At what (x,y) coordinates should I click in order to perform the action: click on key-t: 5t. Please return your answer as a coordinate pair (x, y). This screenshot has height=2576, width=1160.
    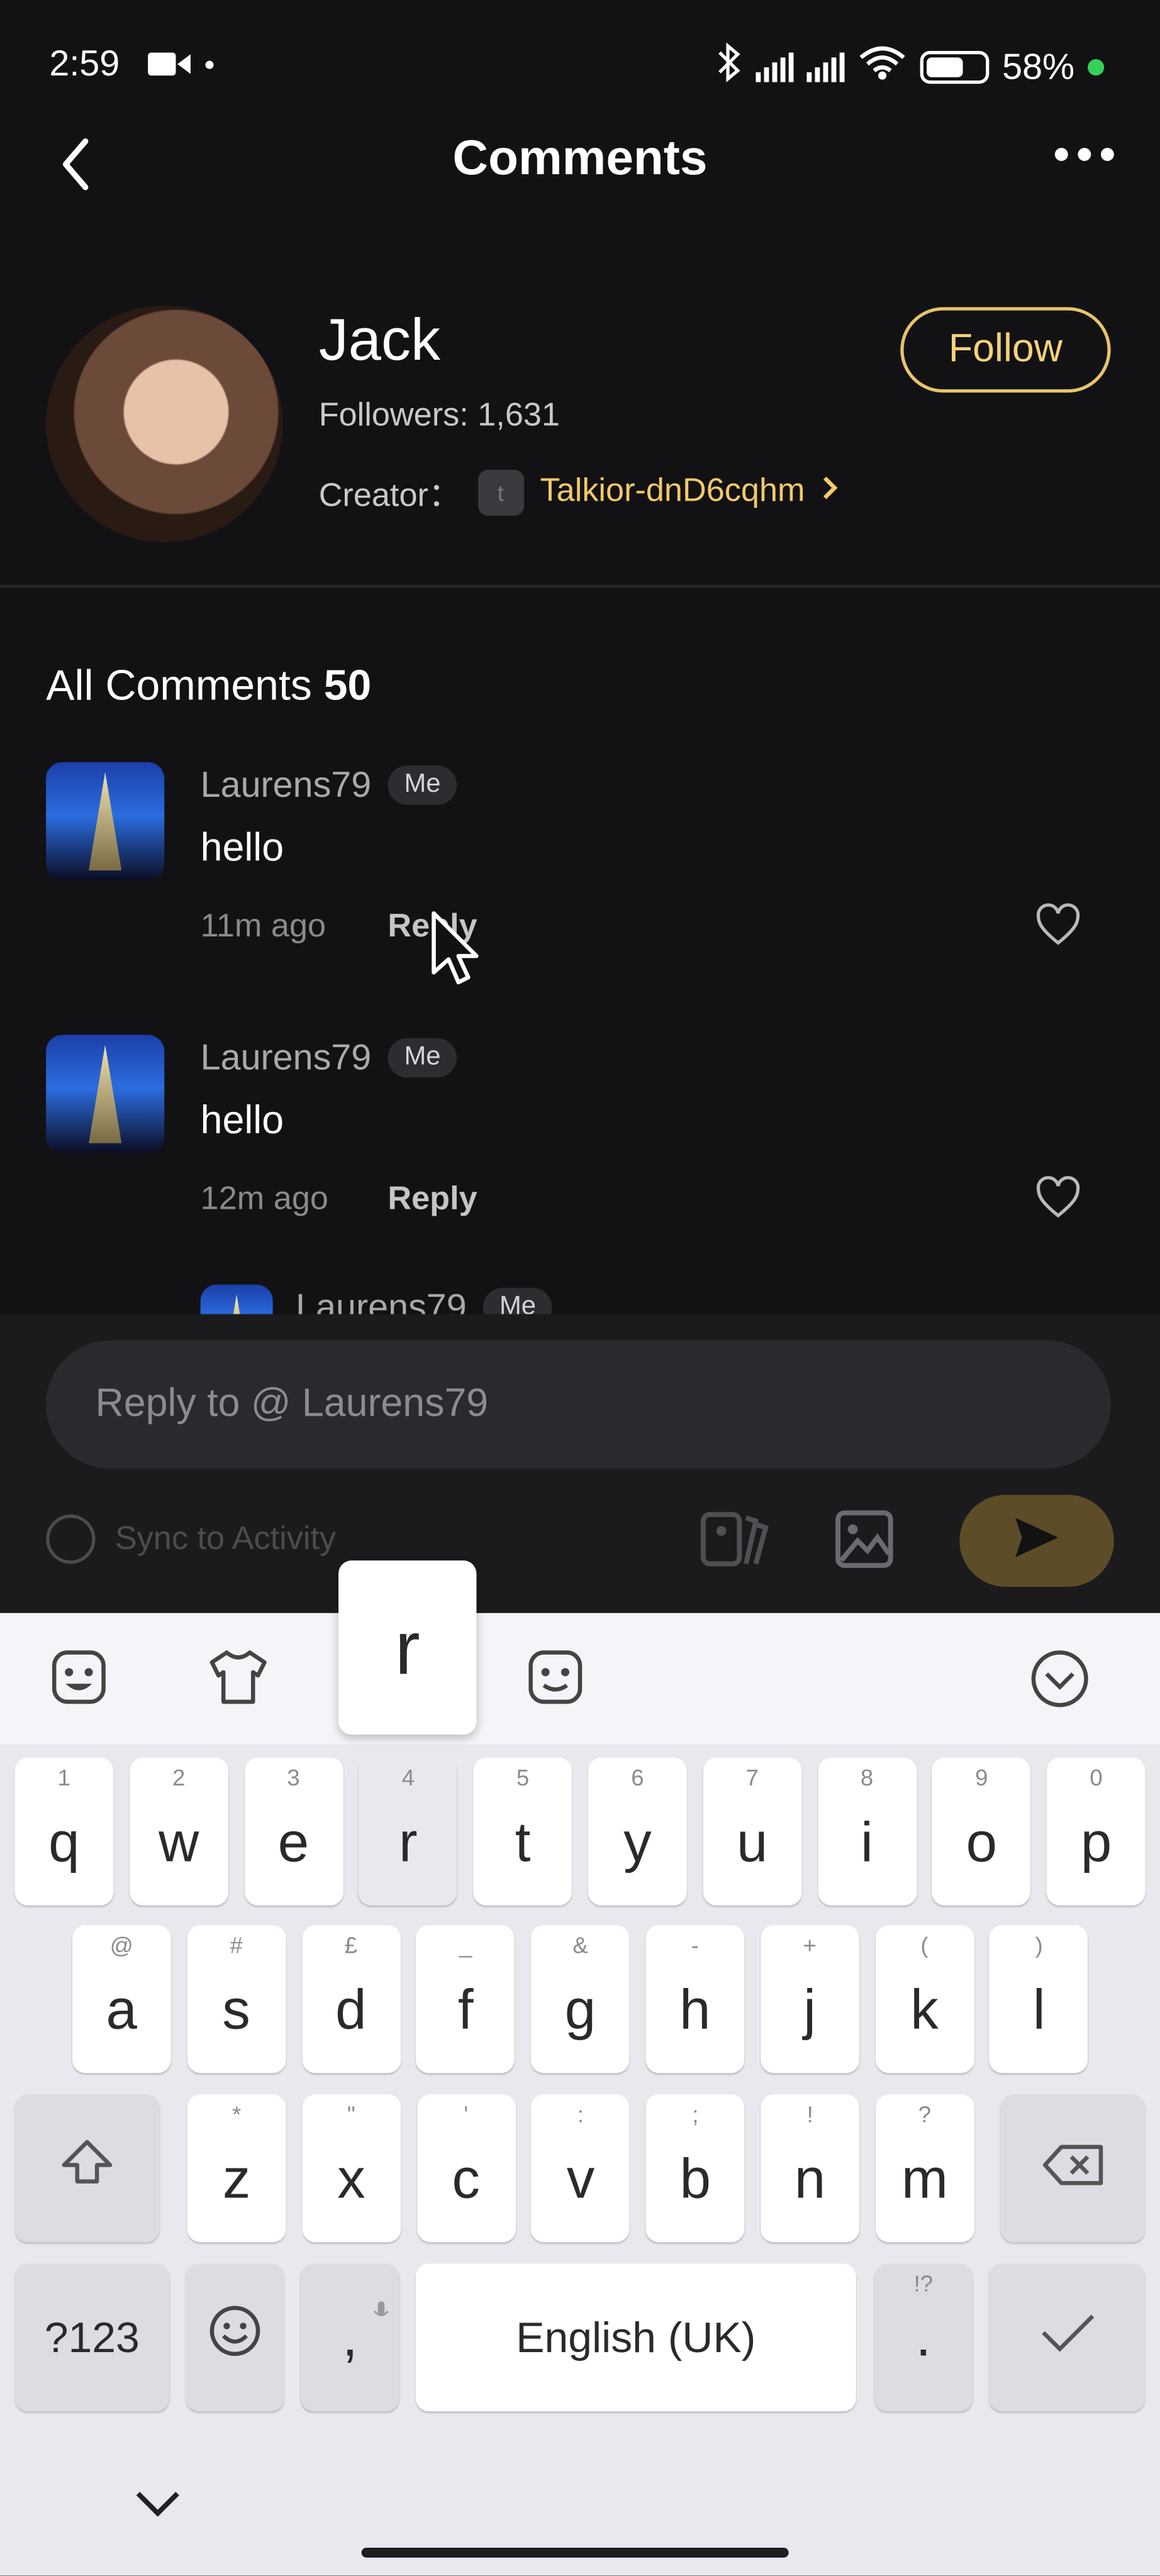
    Looking at the image, I should click on (522, 1831).